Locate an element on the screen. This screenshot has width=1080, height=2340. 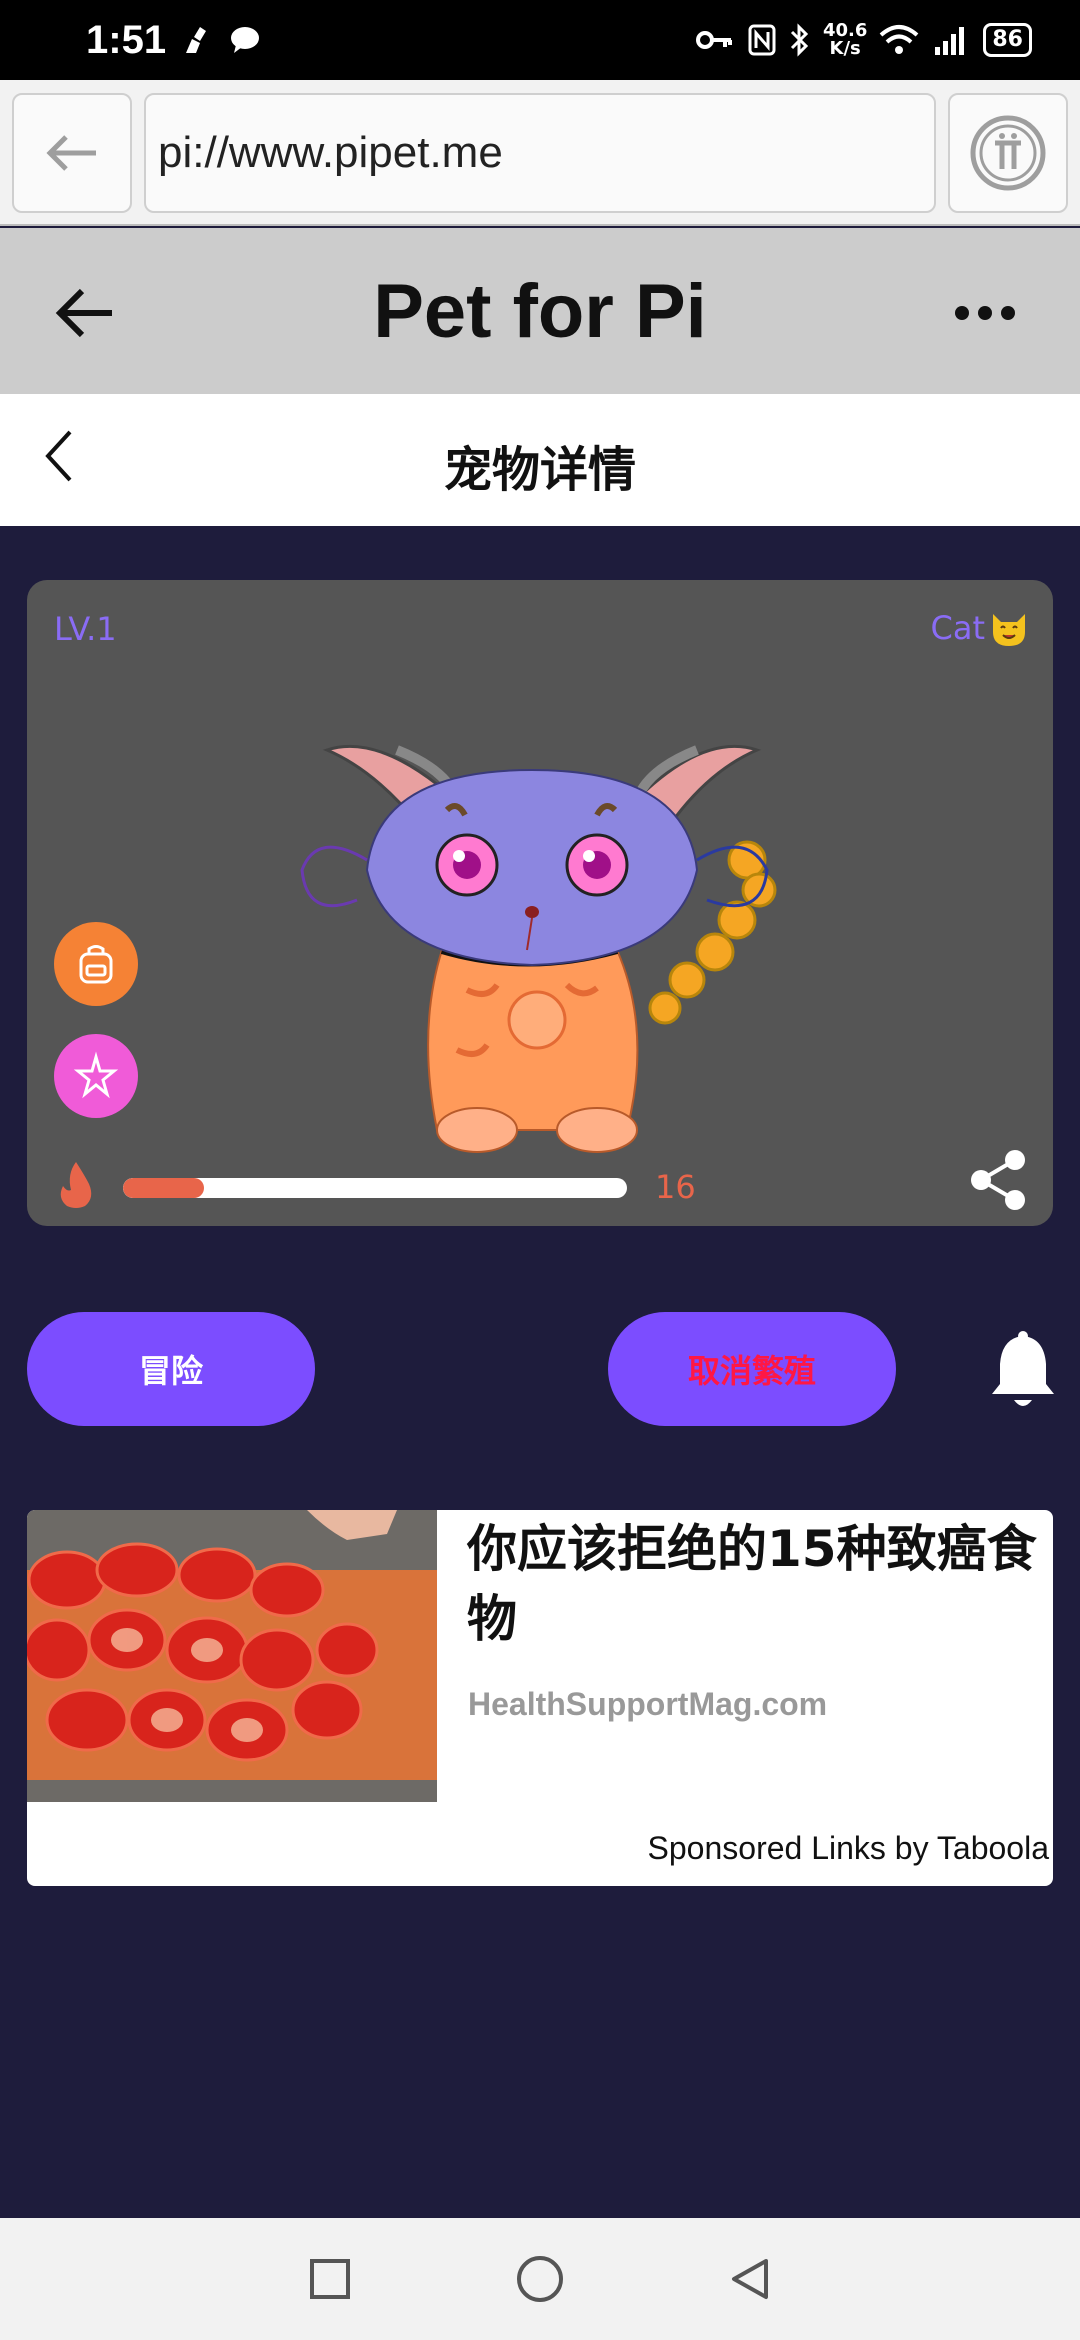
nfc-icon is located at coordinates (762, 40).